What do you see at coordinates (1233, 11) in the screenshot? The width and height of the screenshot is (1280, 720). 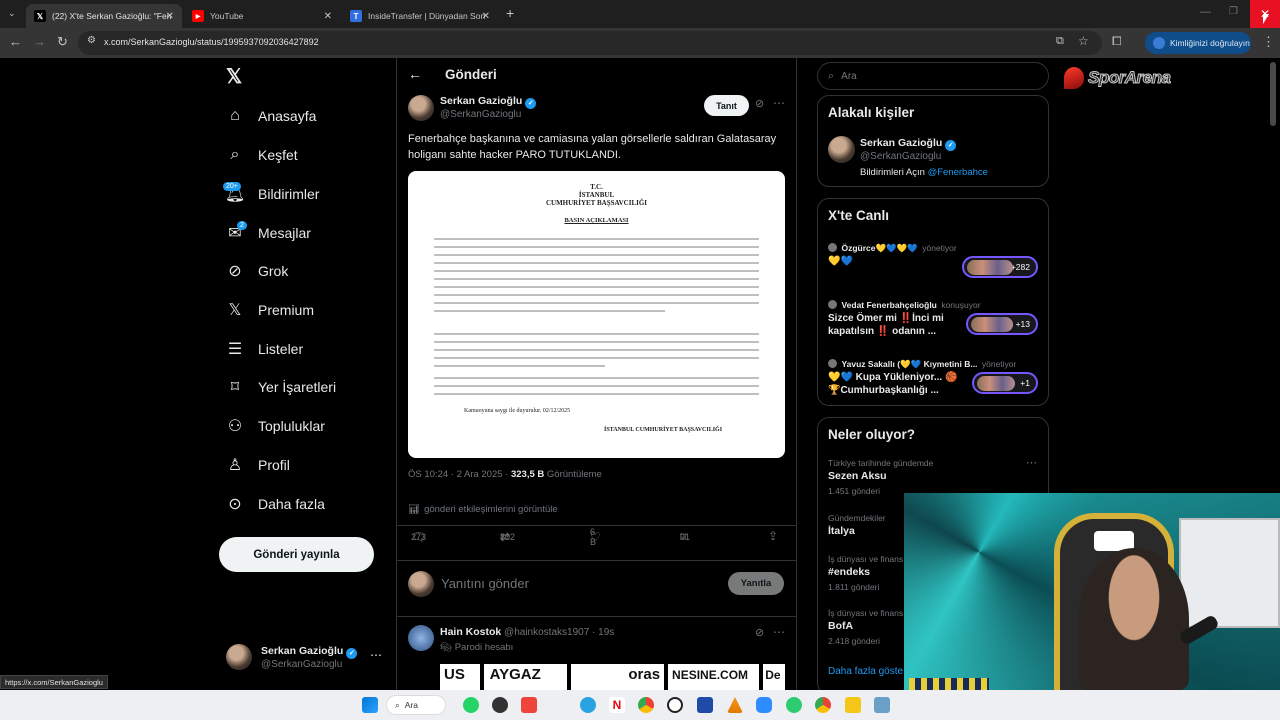 I see `maximize-window-icon: ❐` at bounding box center [1233, 11].